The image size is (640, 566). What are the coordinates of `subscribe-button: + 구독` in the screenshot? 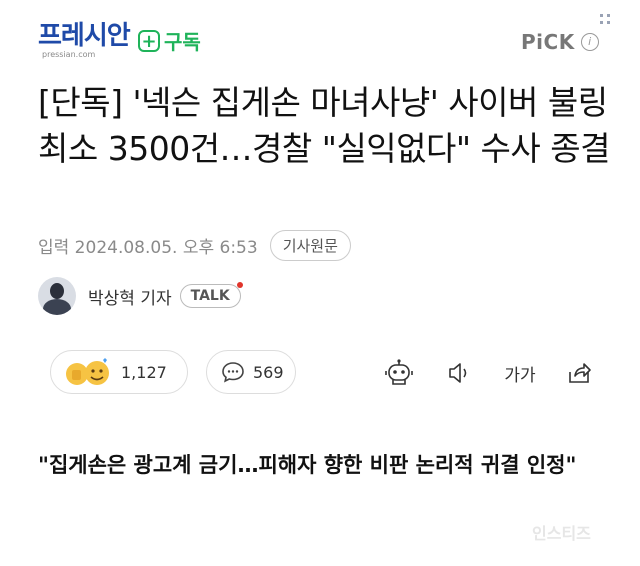 It's located at (169, 40).